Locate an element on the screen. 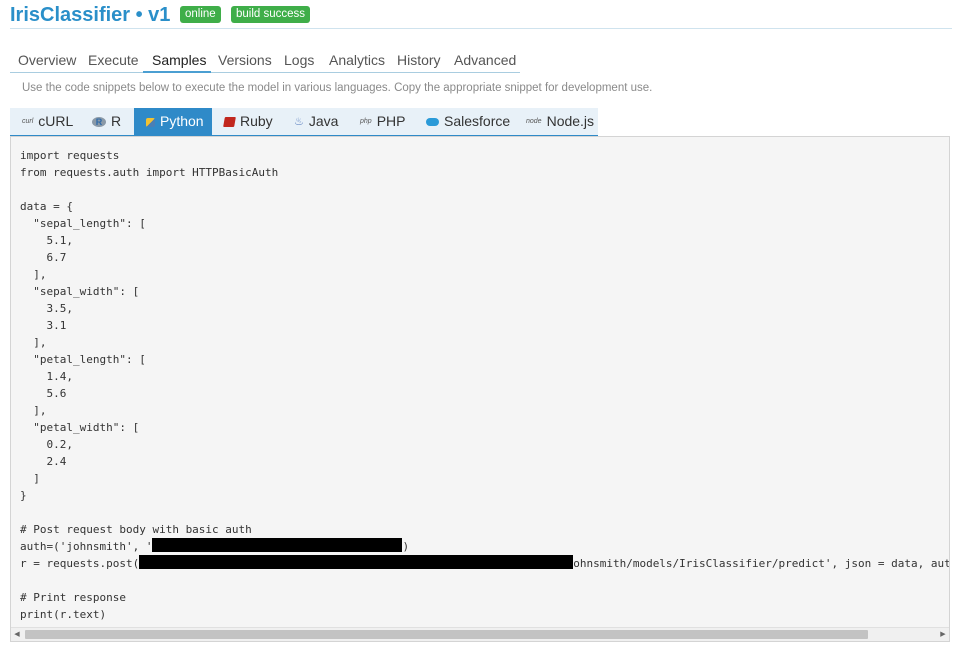 The height and width of the screenshot is (648, 960). lang-tab-label: Node.js is located at coordinates (570, 121).